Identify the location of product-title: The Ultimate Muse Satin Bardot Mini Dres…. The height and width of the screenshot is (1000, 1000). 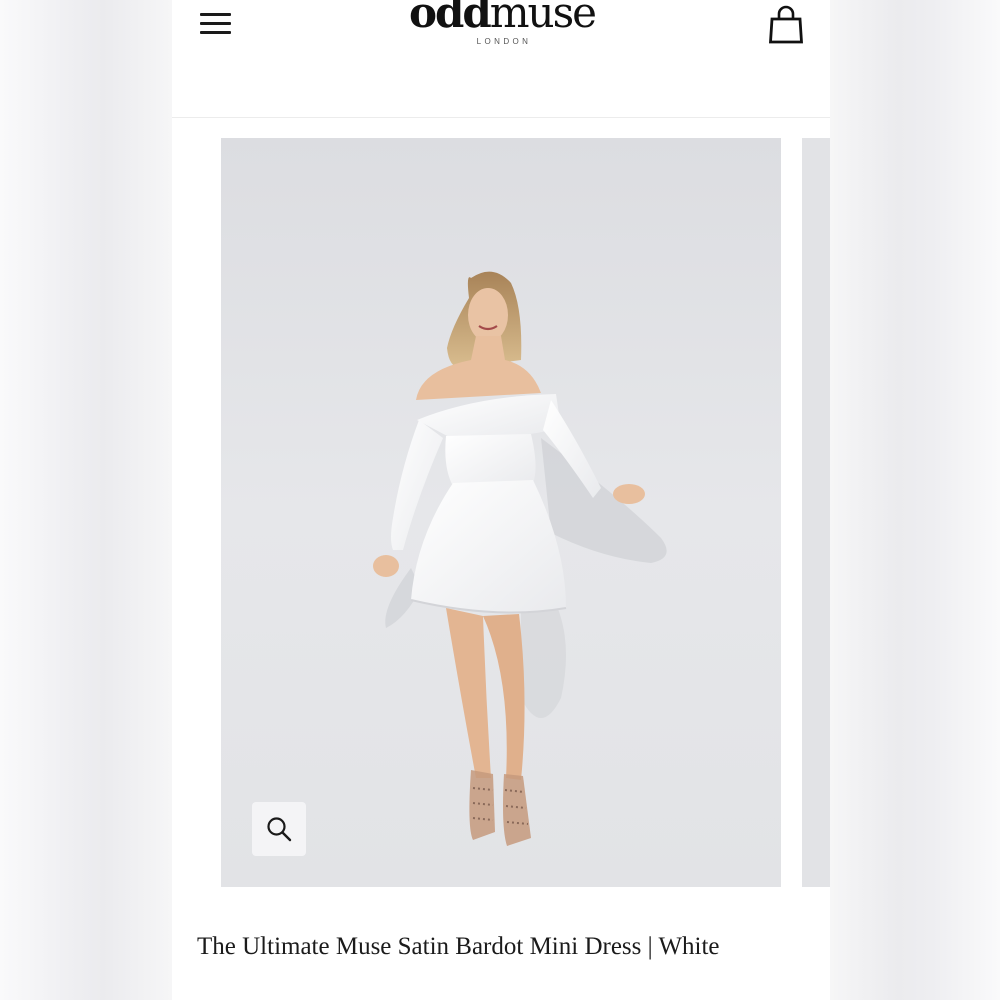
(458, 946).